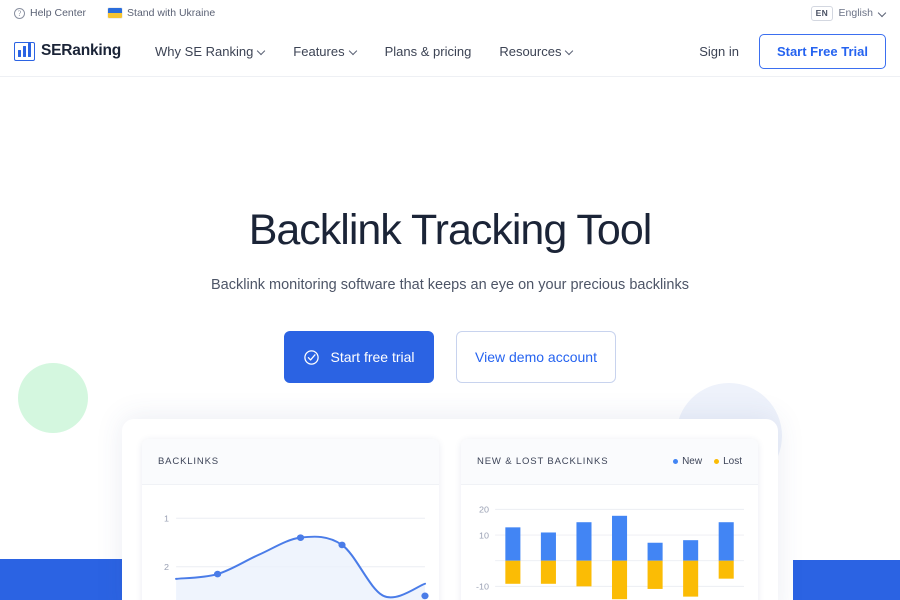 This screenshot has height=600, width=900. Describe the element at coordinates (610, 552) in the screenshot. I see `new-lost-bar-chart-svg: 2010-10-20` at that location.